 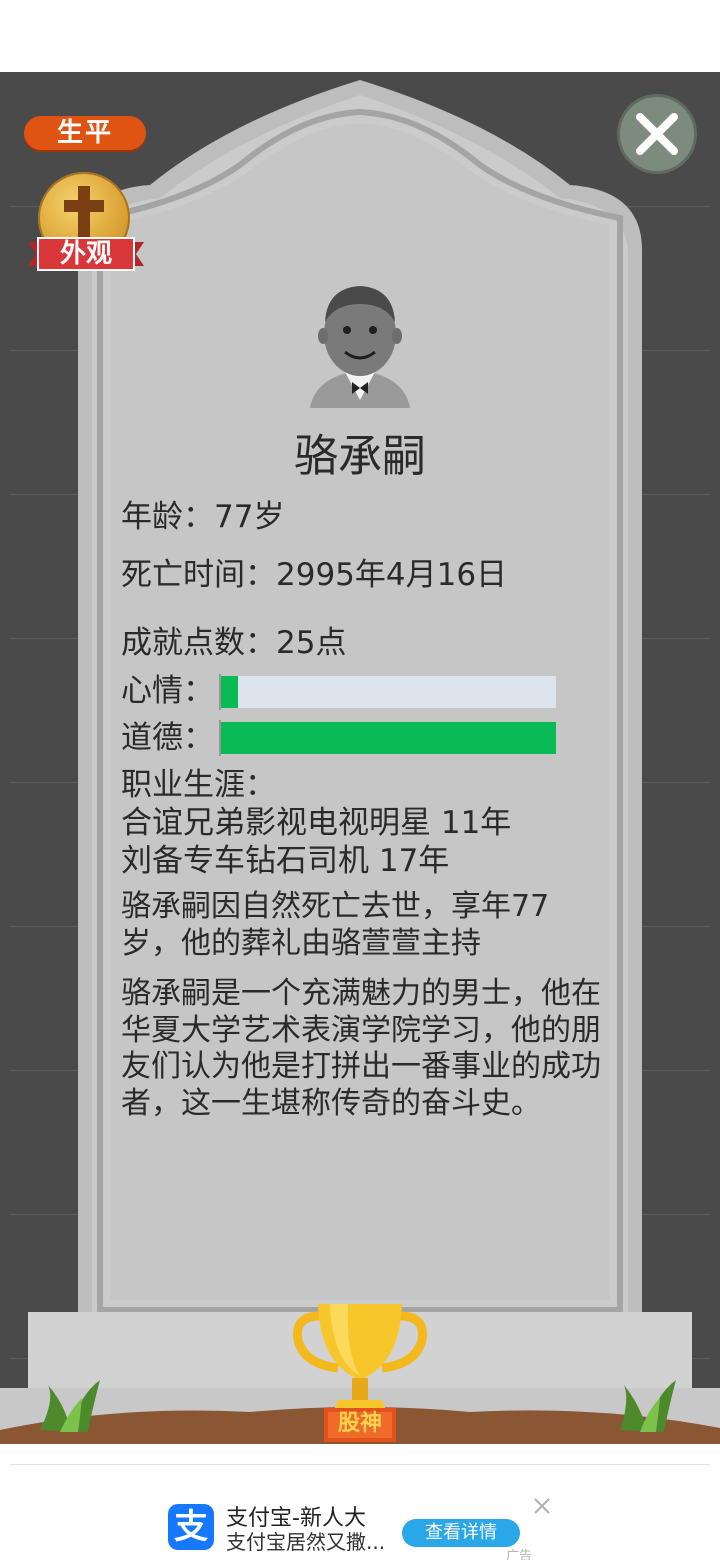 I want to click on ad-view-details-button: 查看详情, so click(x=461, y=1533).